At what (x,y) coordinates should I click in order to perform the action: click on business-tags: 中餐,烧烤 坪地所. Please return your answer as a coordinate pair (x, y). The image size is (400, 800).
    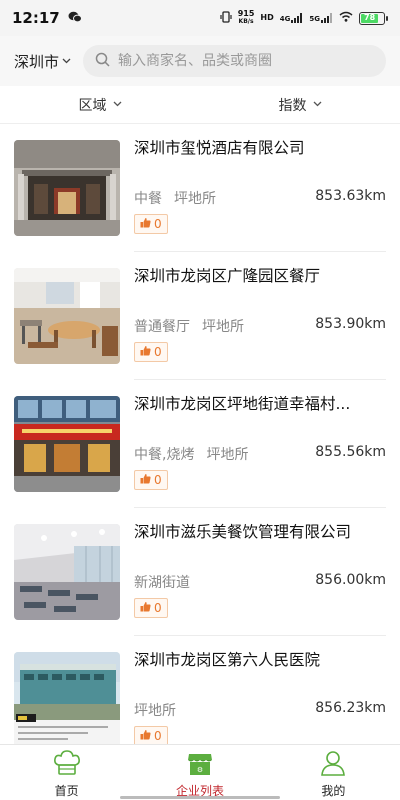
    Looking at the image, I should click on (191, 454).